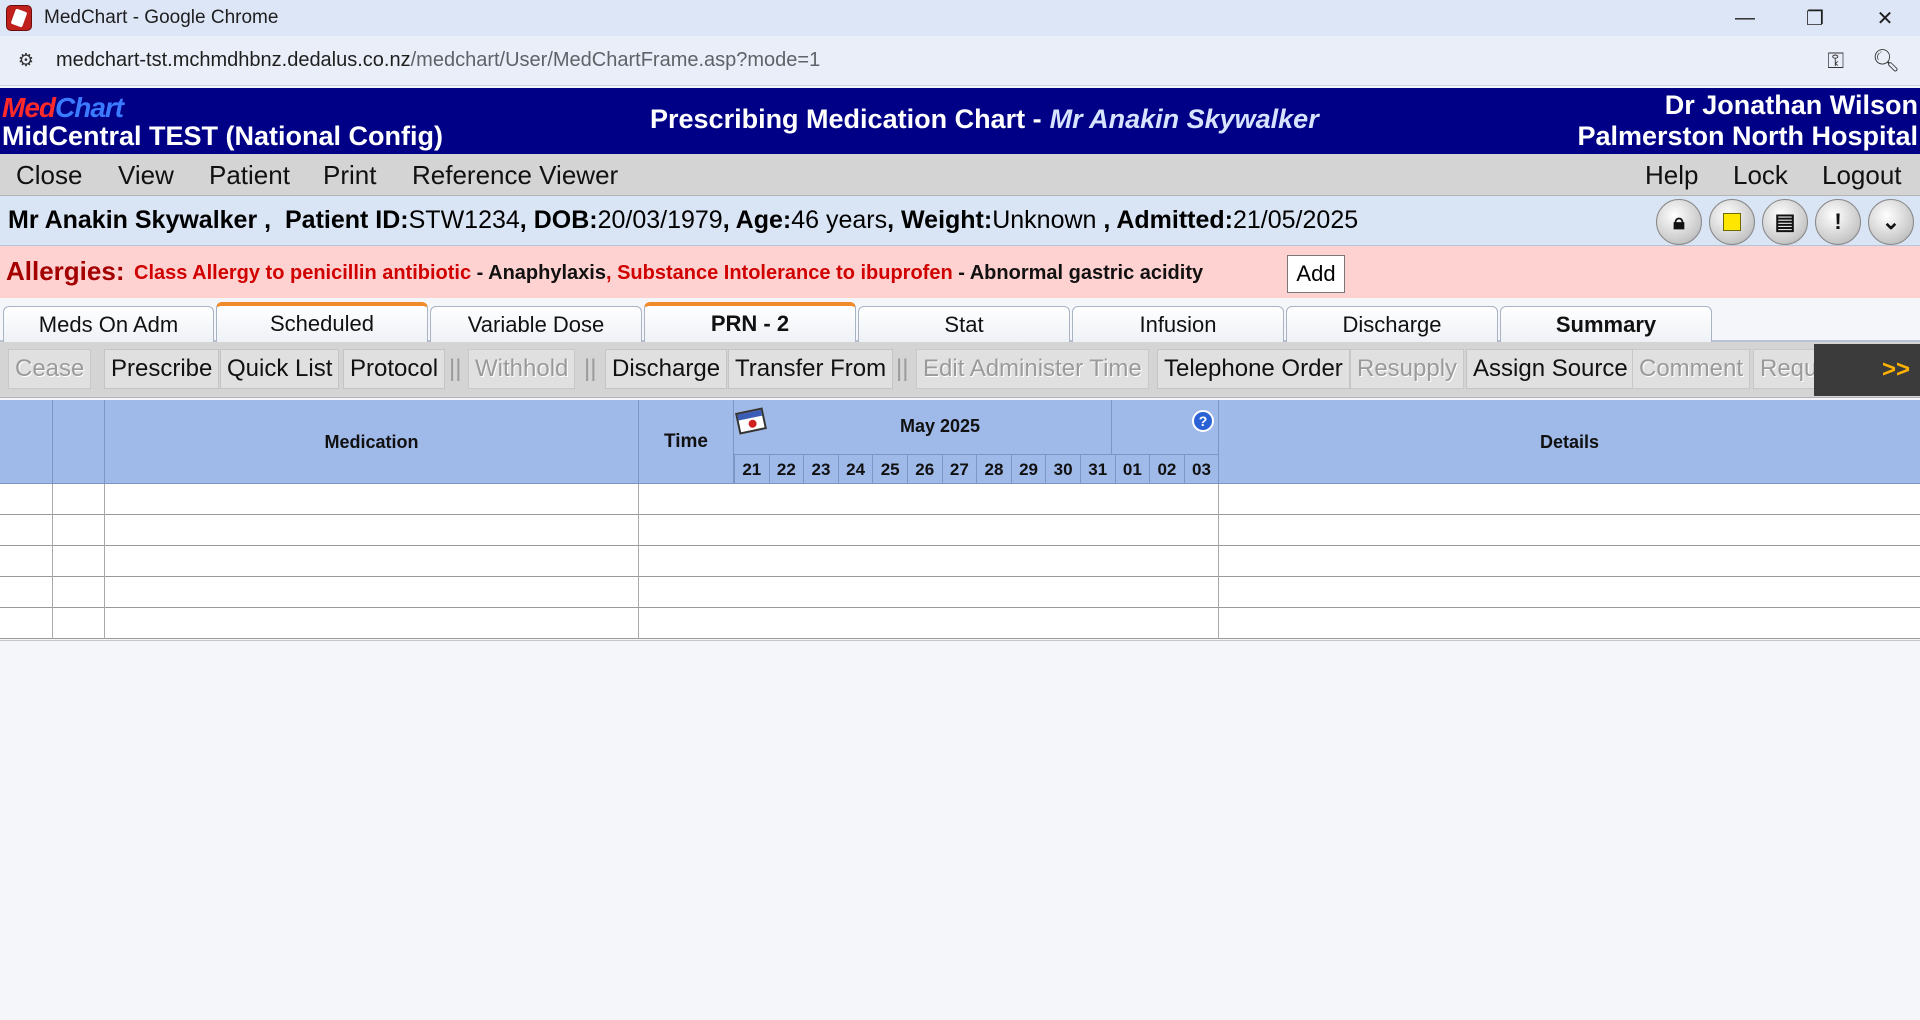 The height and width of the screenshot is (1020, 1920). I want to click on comment-button: Comment, so click(1691, 369).